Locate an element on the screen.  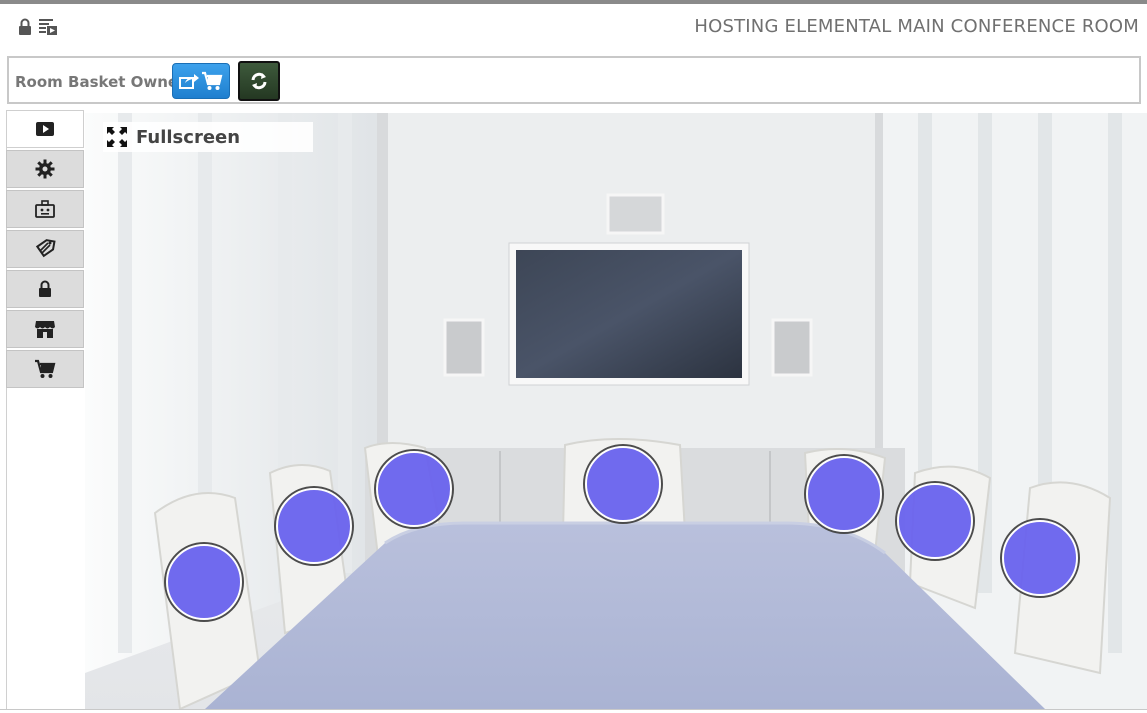
sidebar-item-play is located at coordinates (45, 129).